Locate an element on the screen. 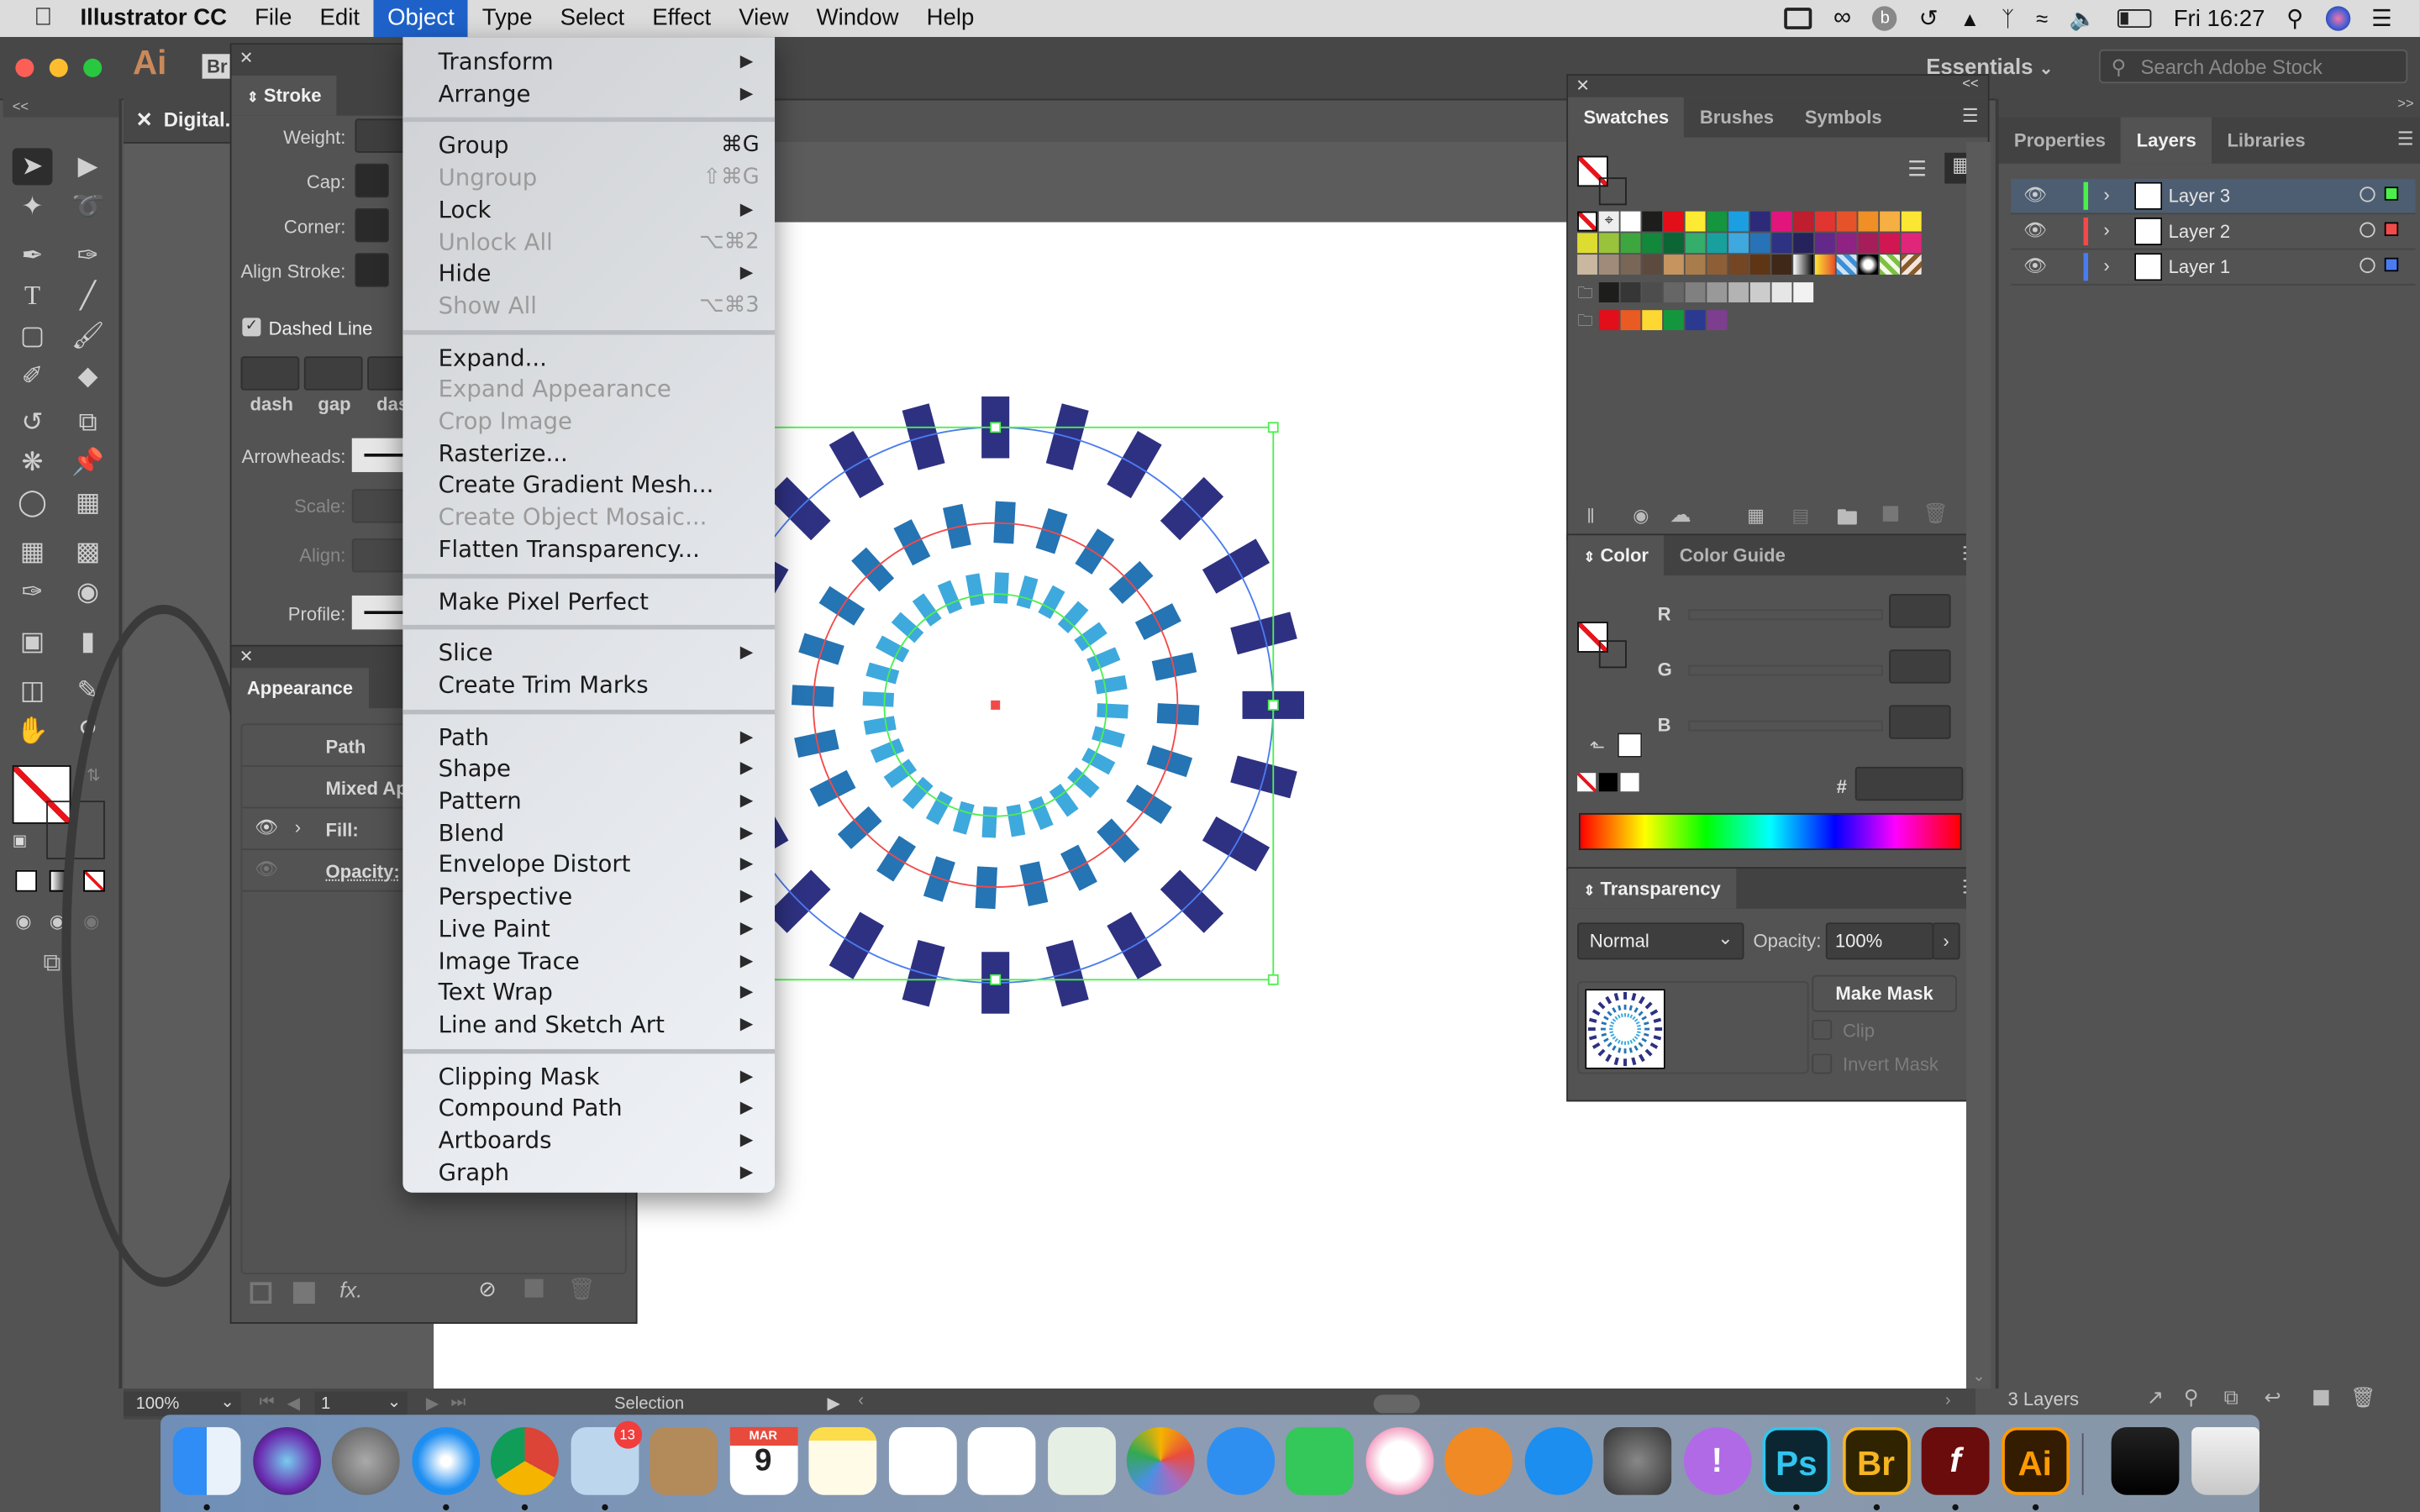 The image size is (2420, 1512). menu-item-hide: Hide ▶ is located at coordinates (588, 273).